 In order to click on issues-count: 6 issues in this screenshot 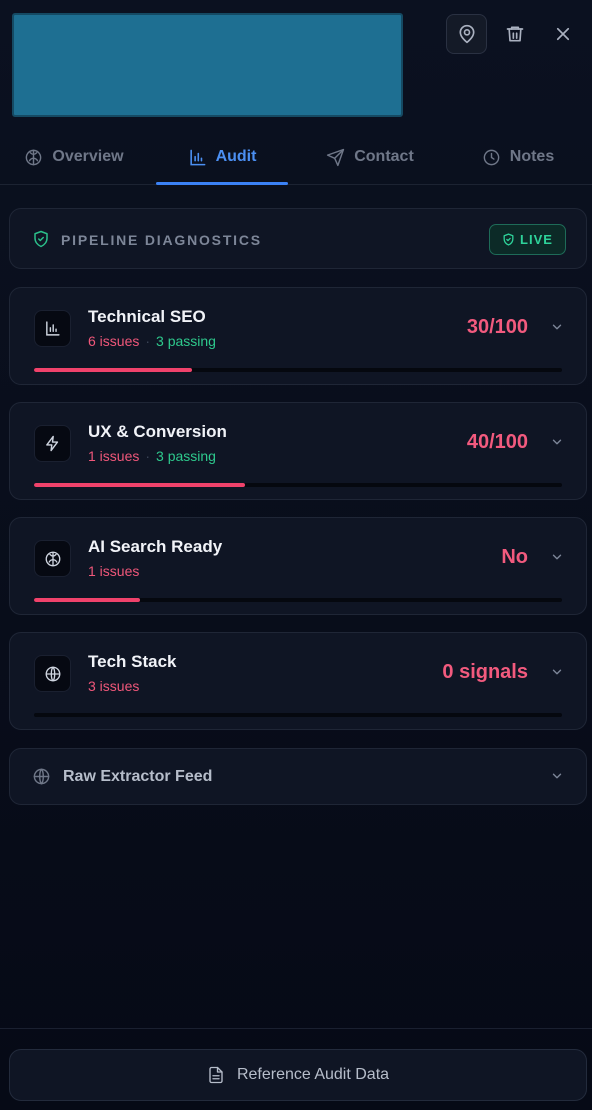, I will do `click(114, 341)`.